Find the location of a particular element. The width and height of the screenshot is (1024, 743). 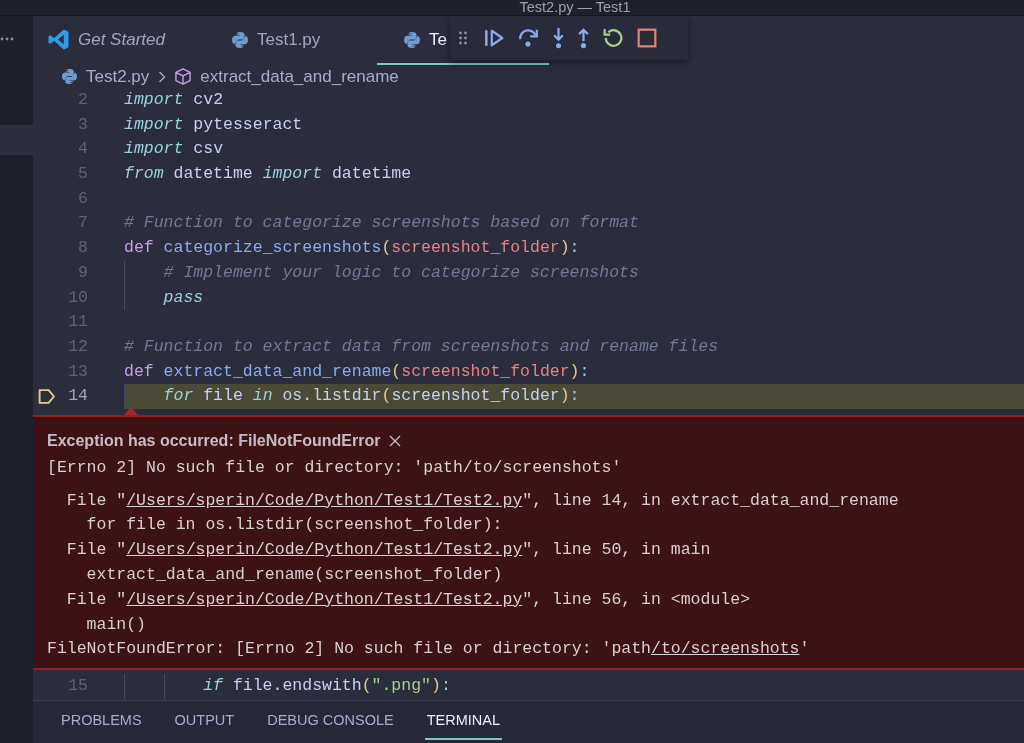

traceback-source: extract_data_and_rename(screenshot_folder) is located at coordinates (294, 574).